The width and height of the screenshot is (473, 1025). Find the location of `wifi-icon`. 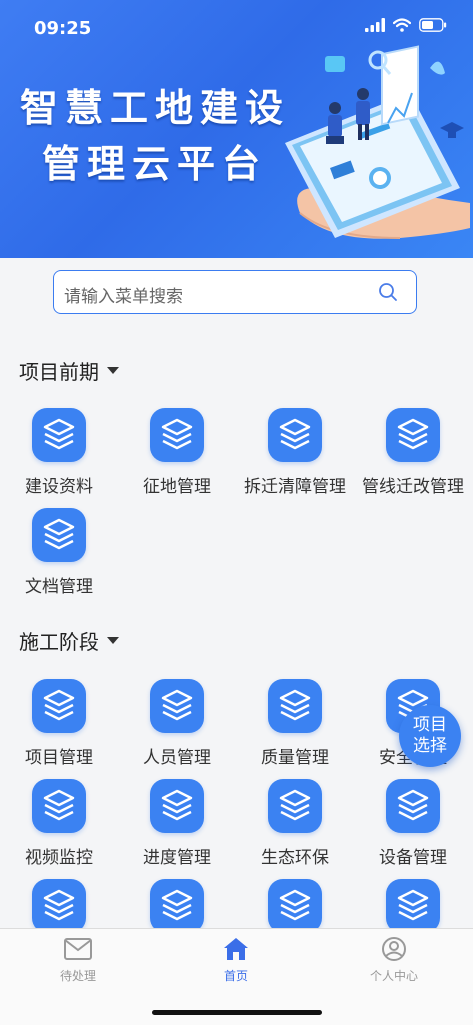

wifi-icon is located at coordinates (402, 25).